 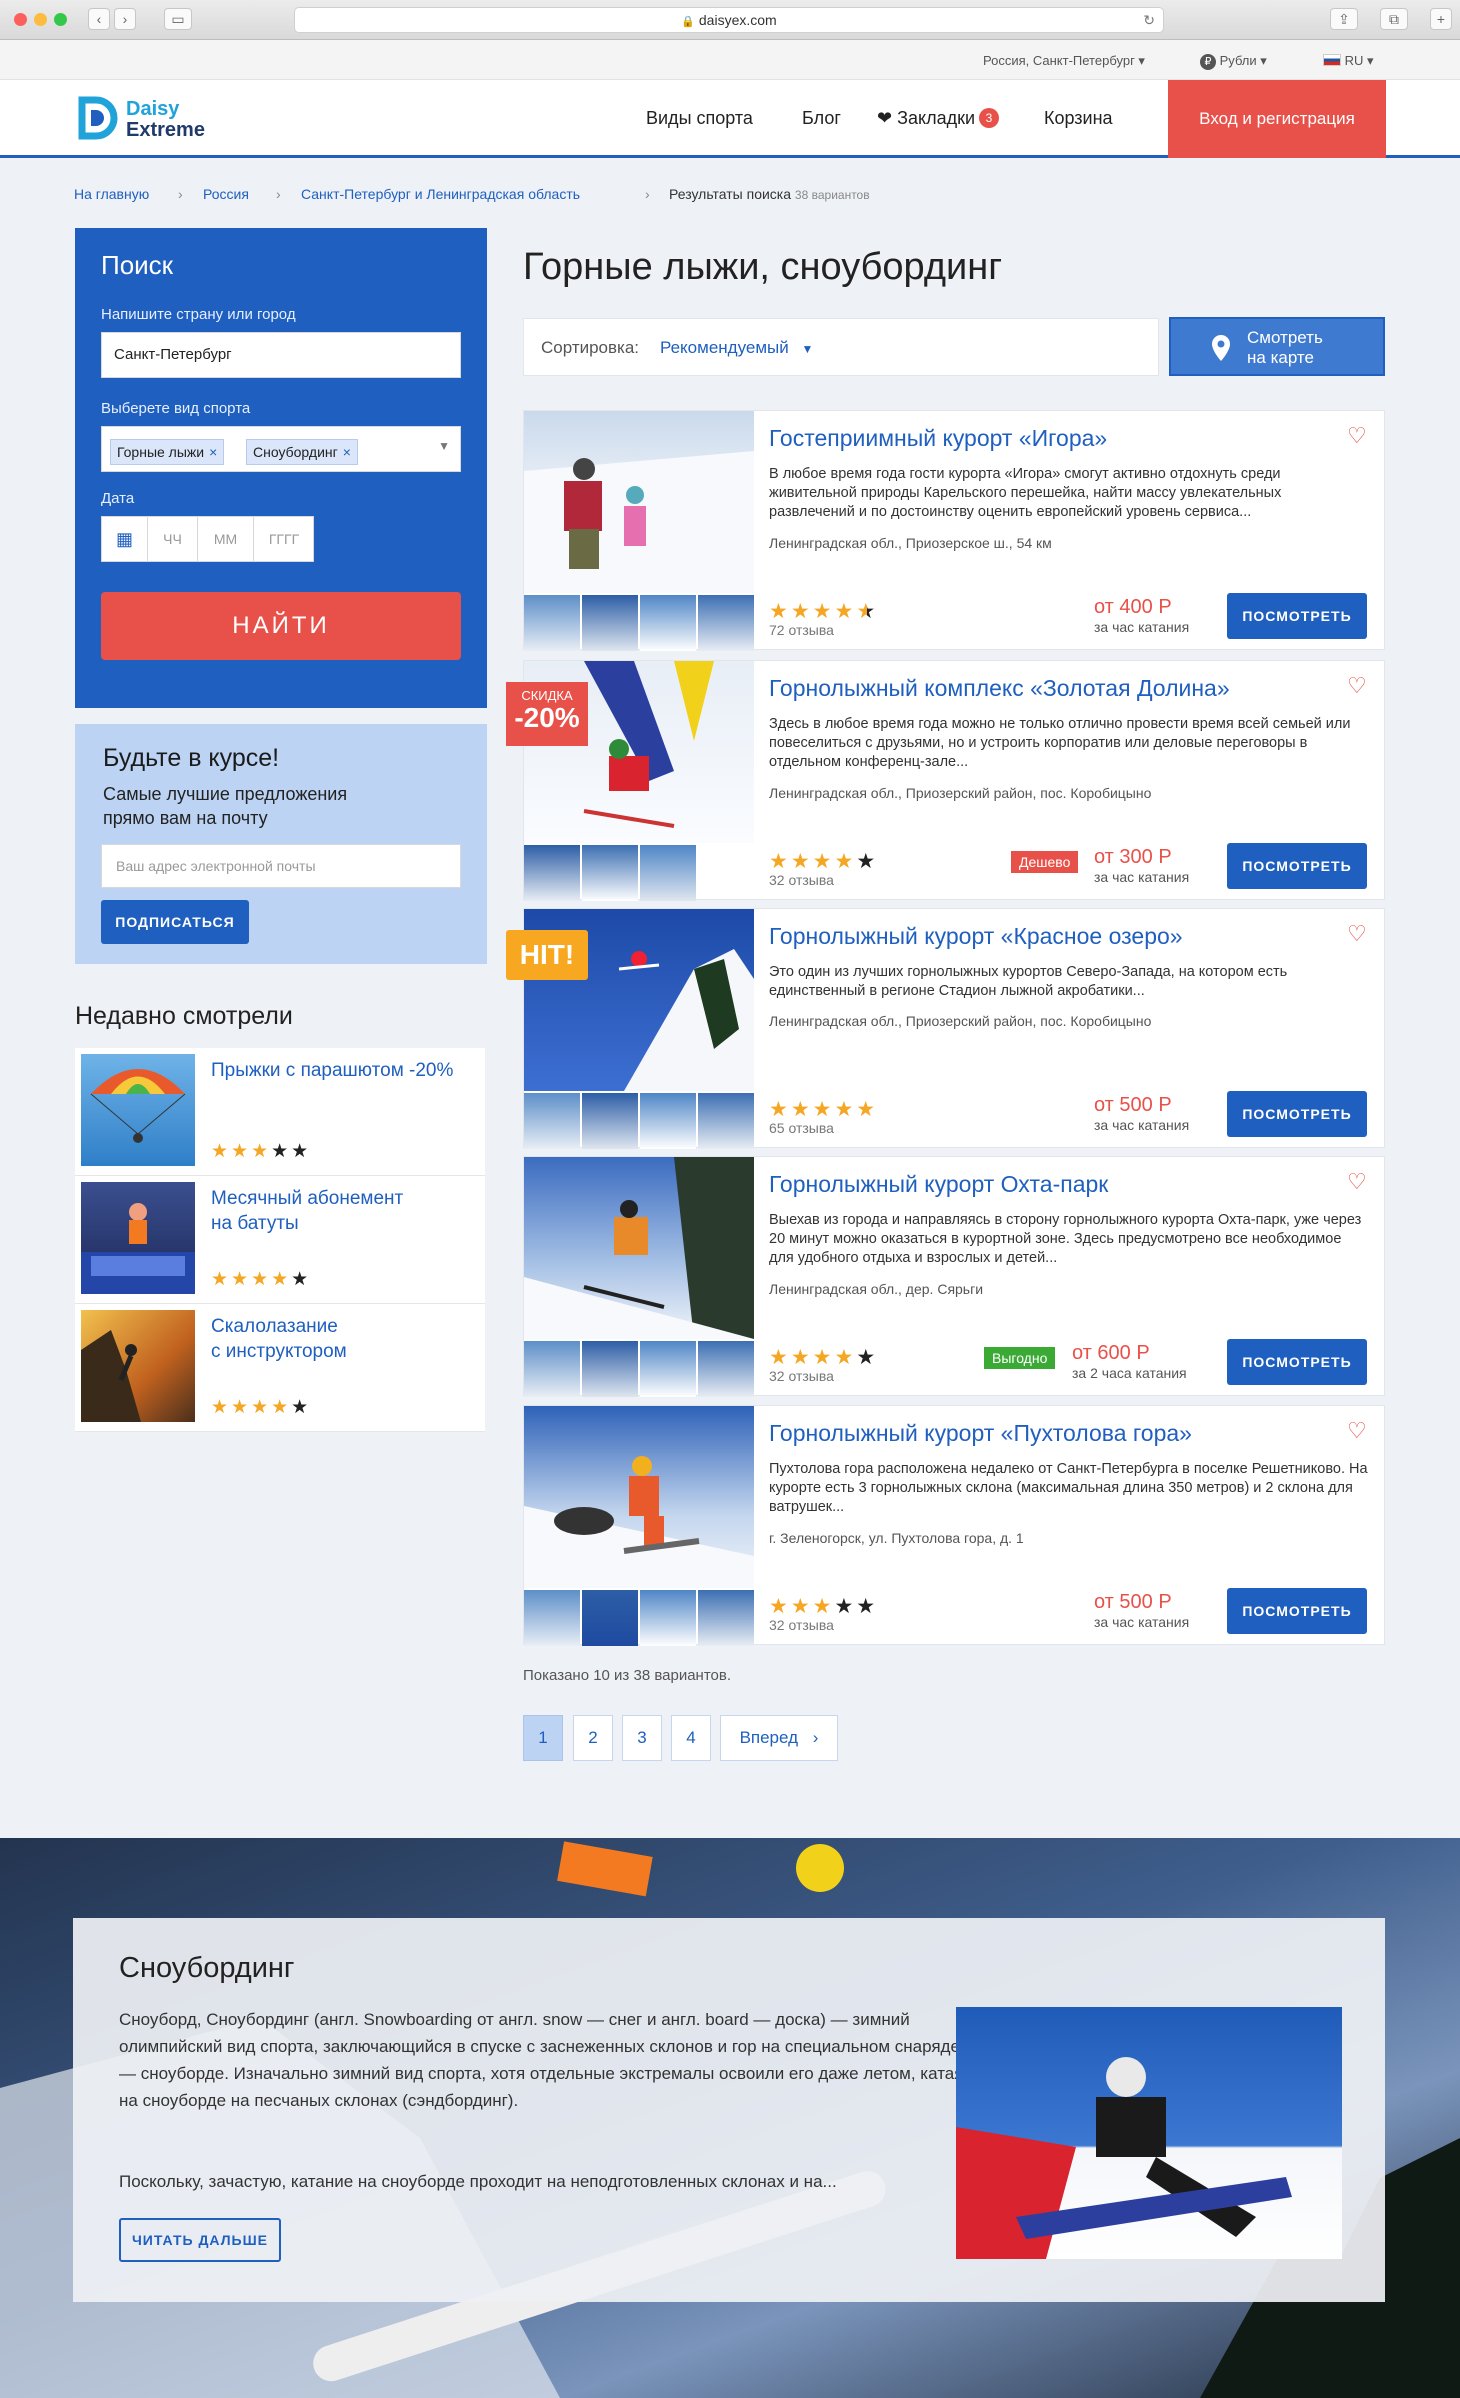 What do you see at coordinates (1277, 119) in the screenshot?
I see `login-button: Вход и регистрация` at bounding box center [1277, 119].